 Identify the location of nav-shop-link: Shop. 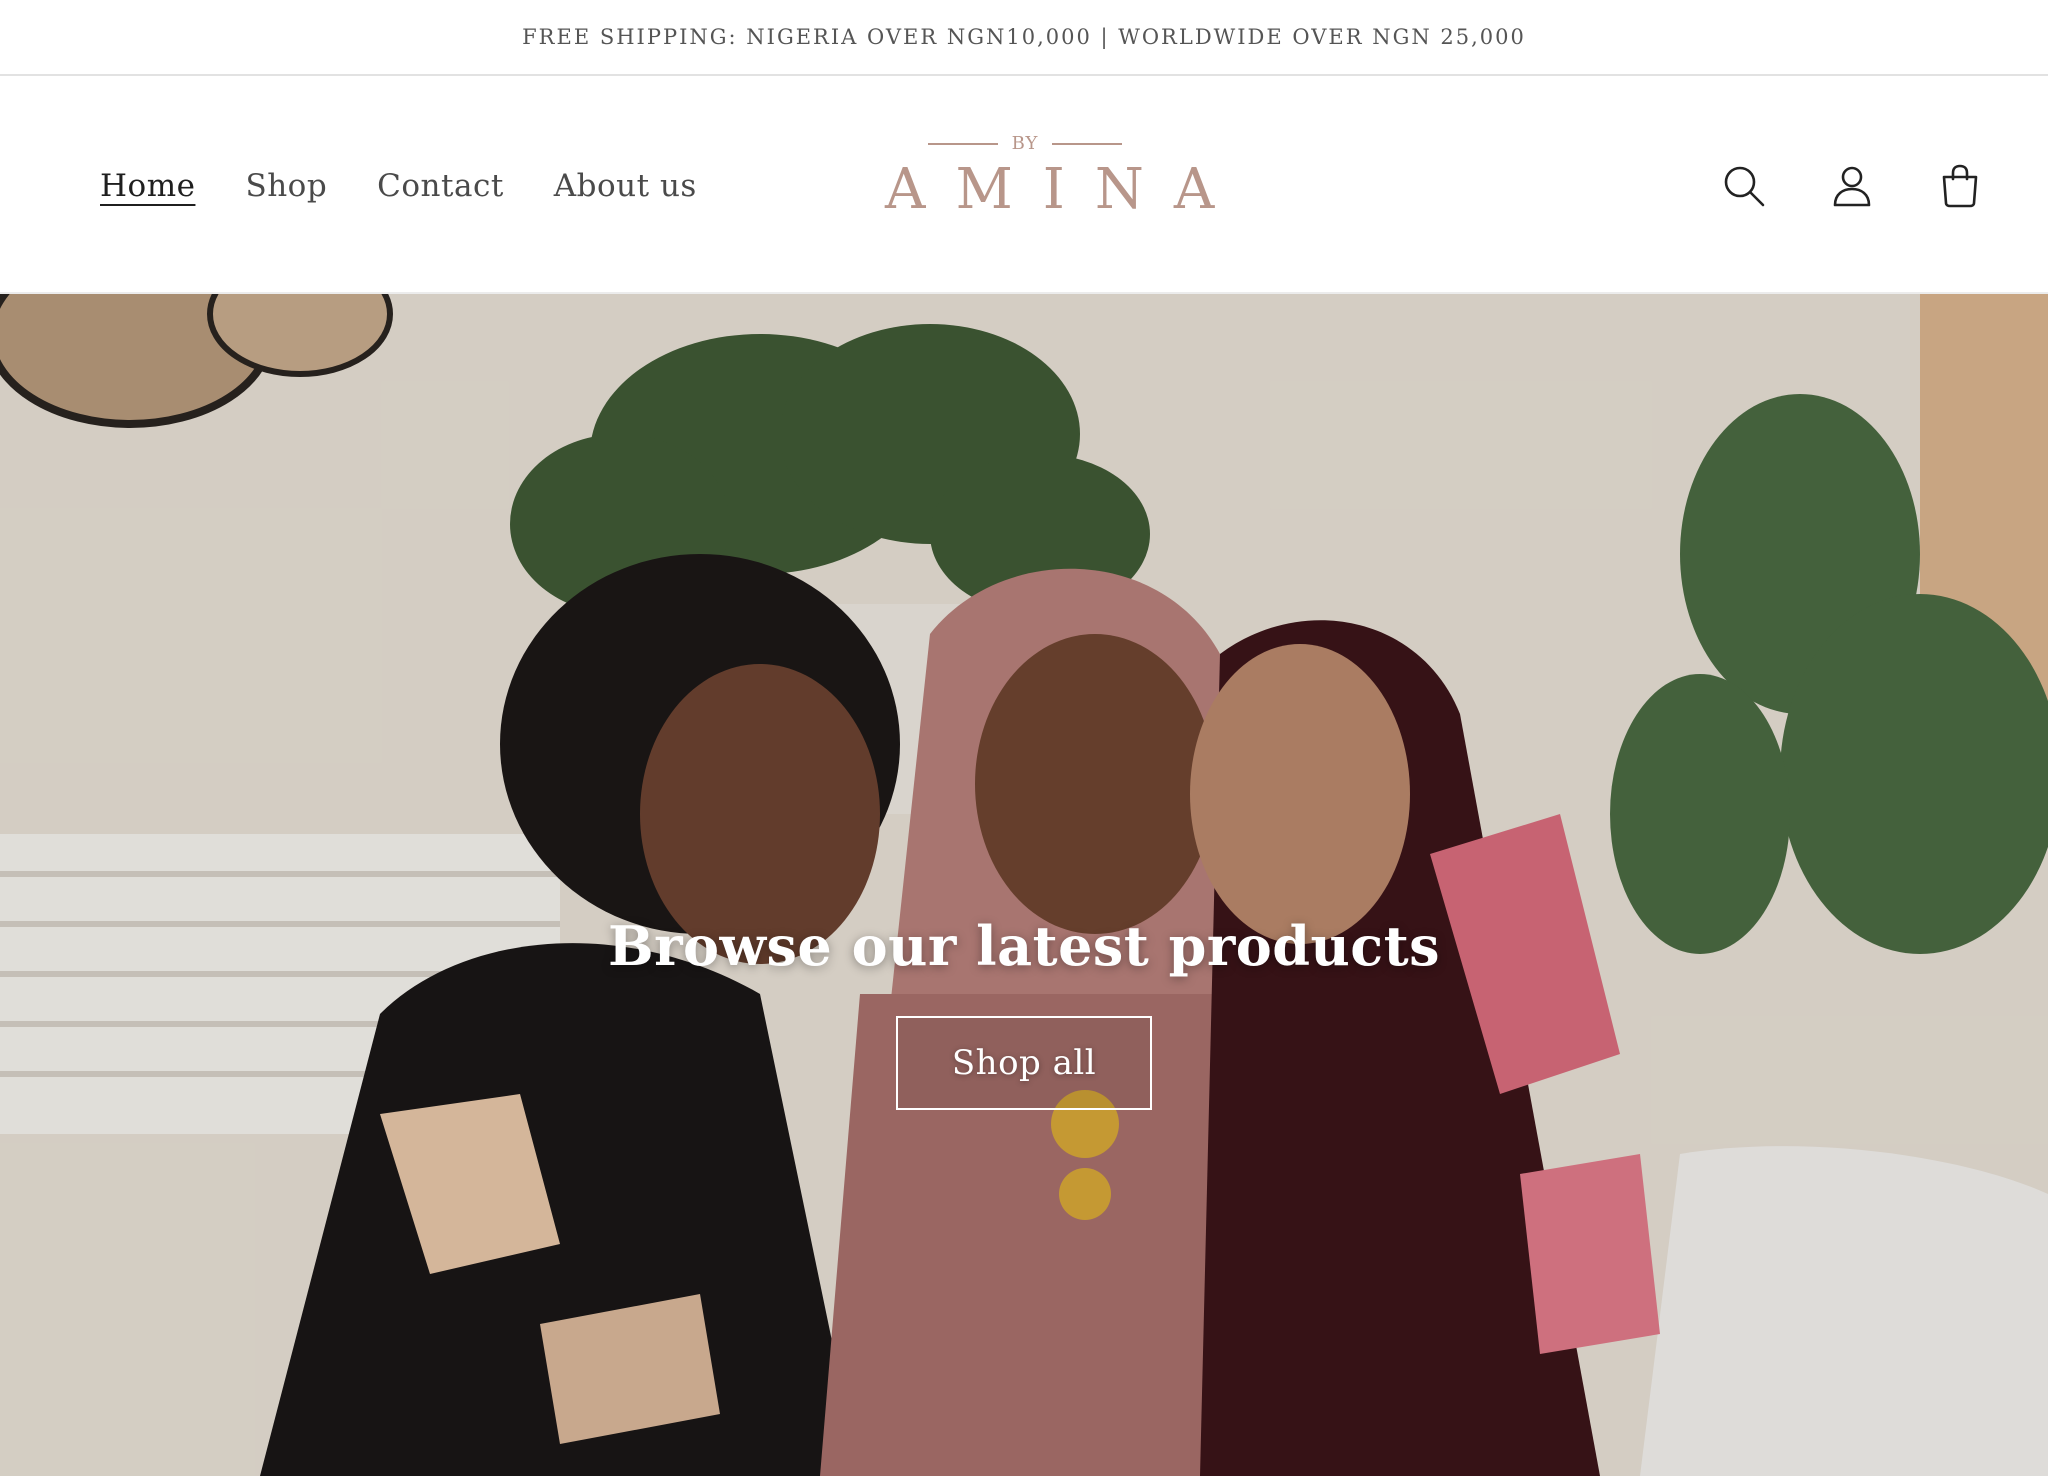
(286, 186).